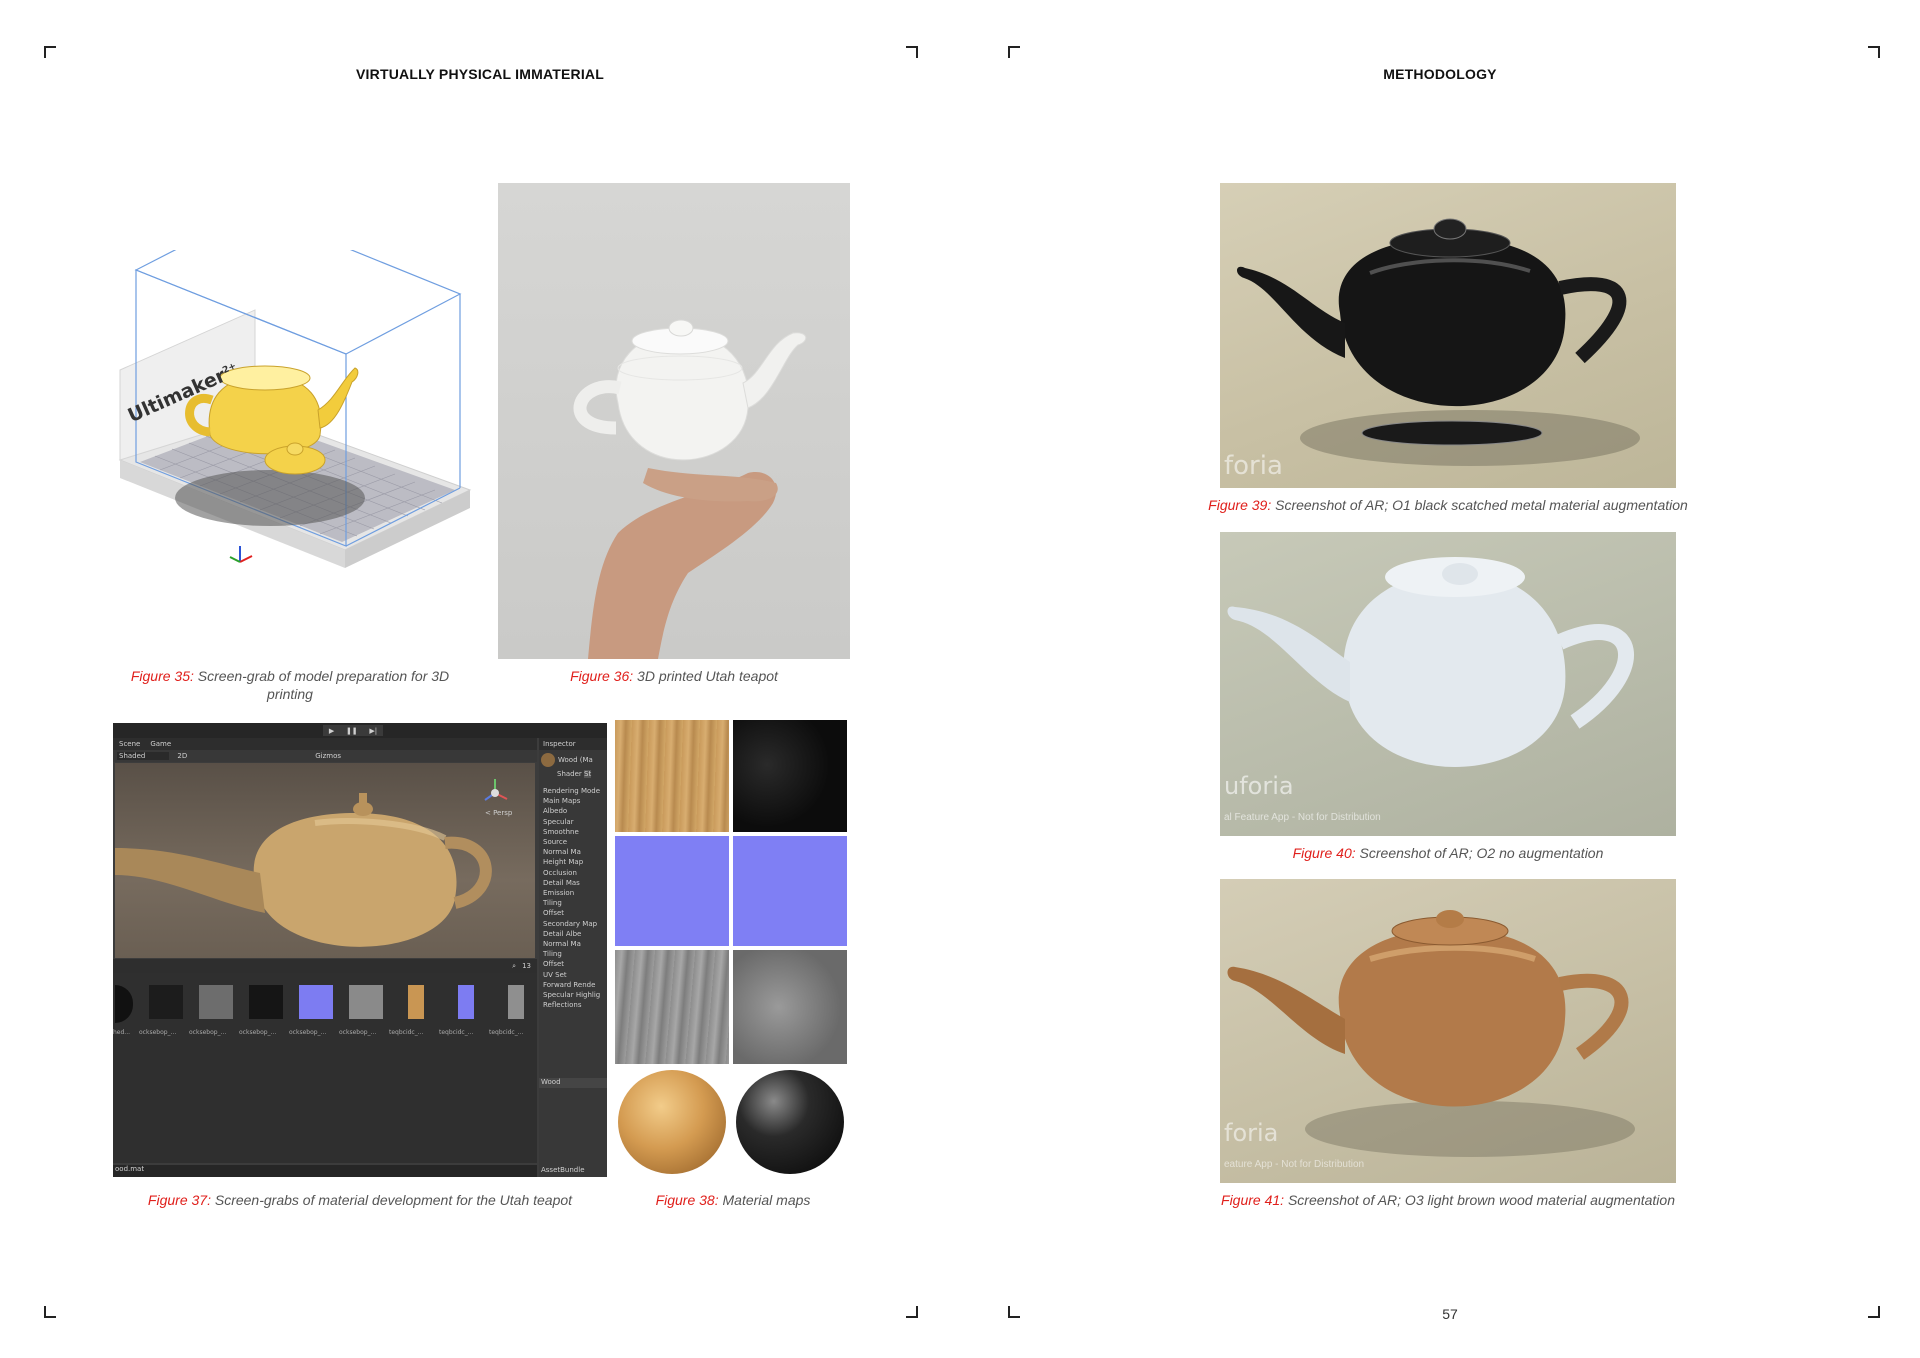  Describe the element at coordinates (573, 744) in the screenshot. I see `tab-inspector: Inspector` at that location.